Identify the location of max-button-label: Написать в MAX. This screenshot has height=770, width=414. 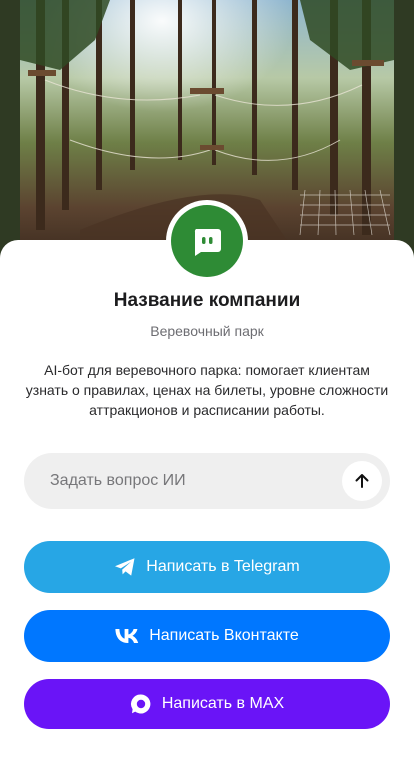
(223, 703).